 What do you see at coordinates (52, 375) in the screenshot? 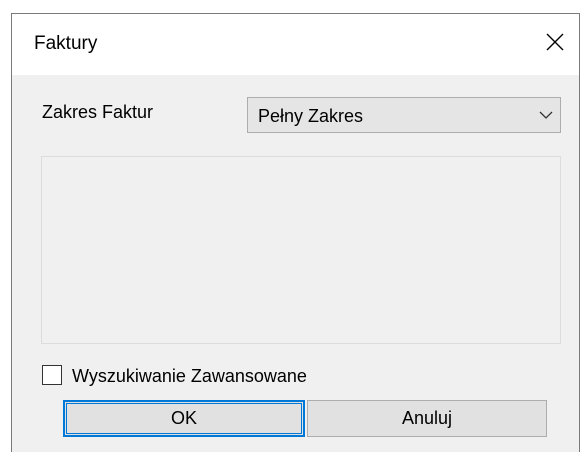
I see `advanced-search-checkbox` at bounding box center [52, 375].